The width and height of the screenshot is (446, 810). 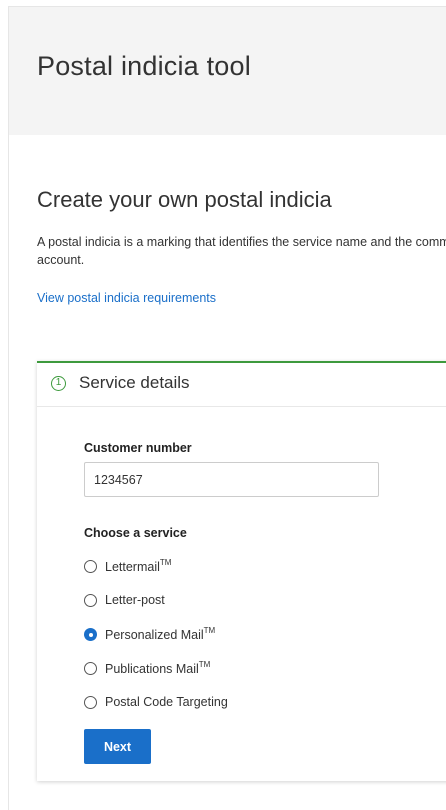 What do you see at coordinates (241, 385) in the screenshot?
I see `card-header: 1 Service details` at bounding box center [241, 385].